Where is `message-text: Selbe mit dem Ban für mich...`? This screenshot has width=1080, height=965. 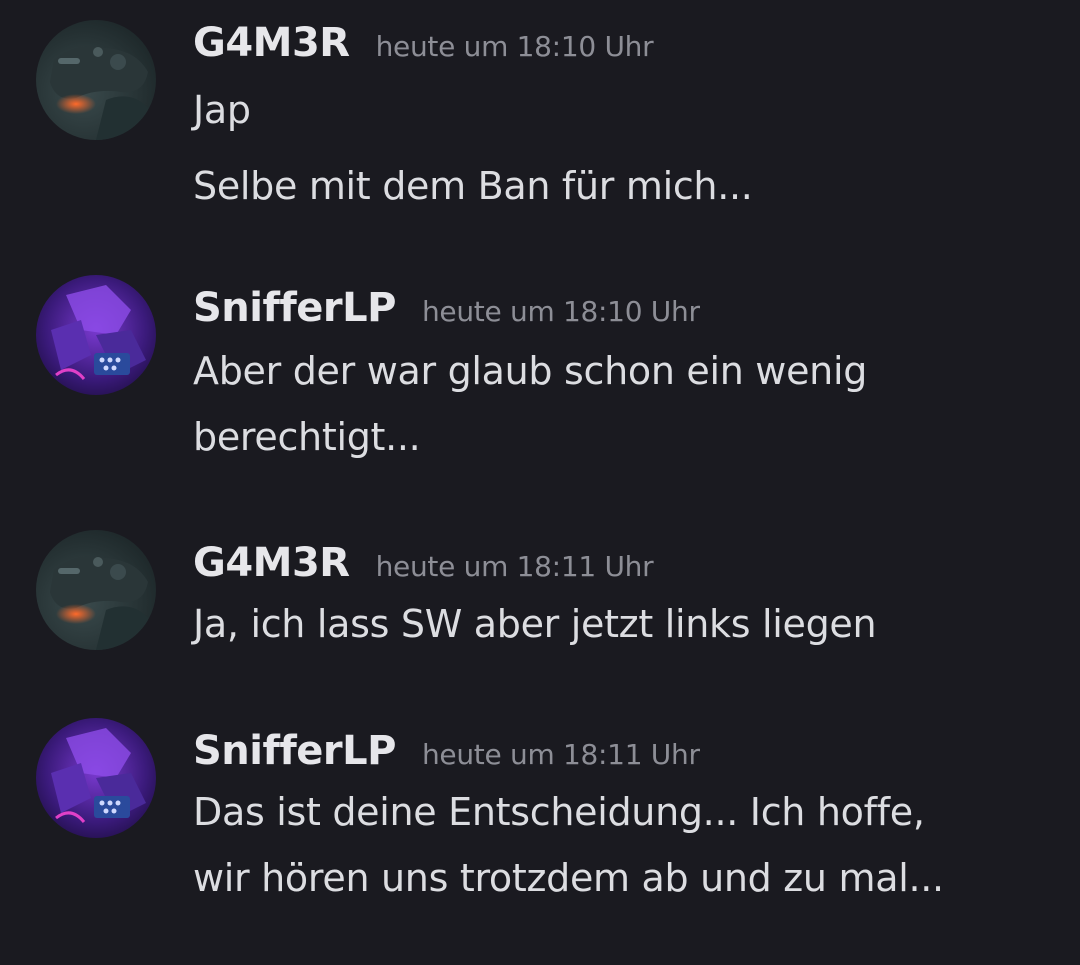 message-text: Selbe mit dem Ban für mich... is located at coordinates (473, 186).